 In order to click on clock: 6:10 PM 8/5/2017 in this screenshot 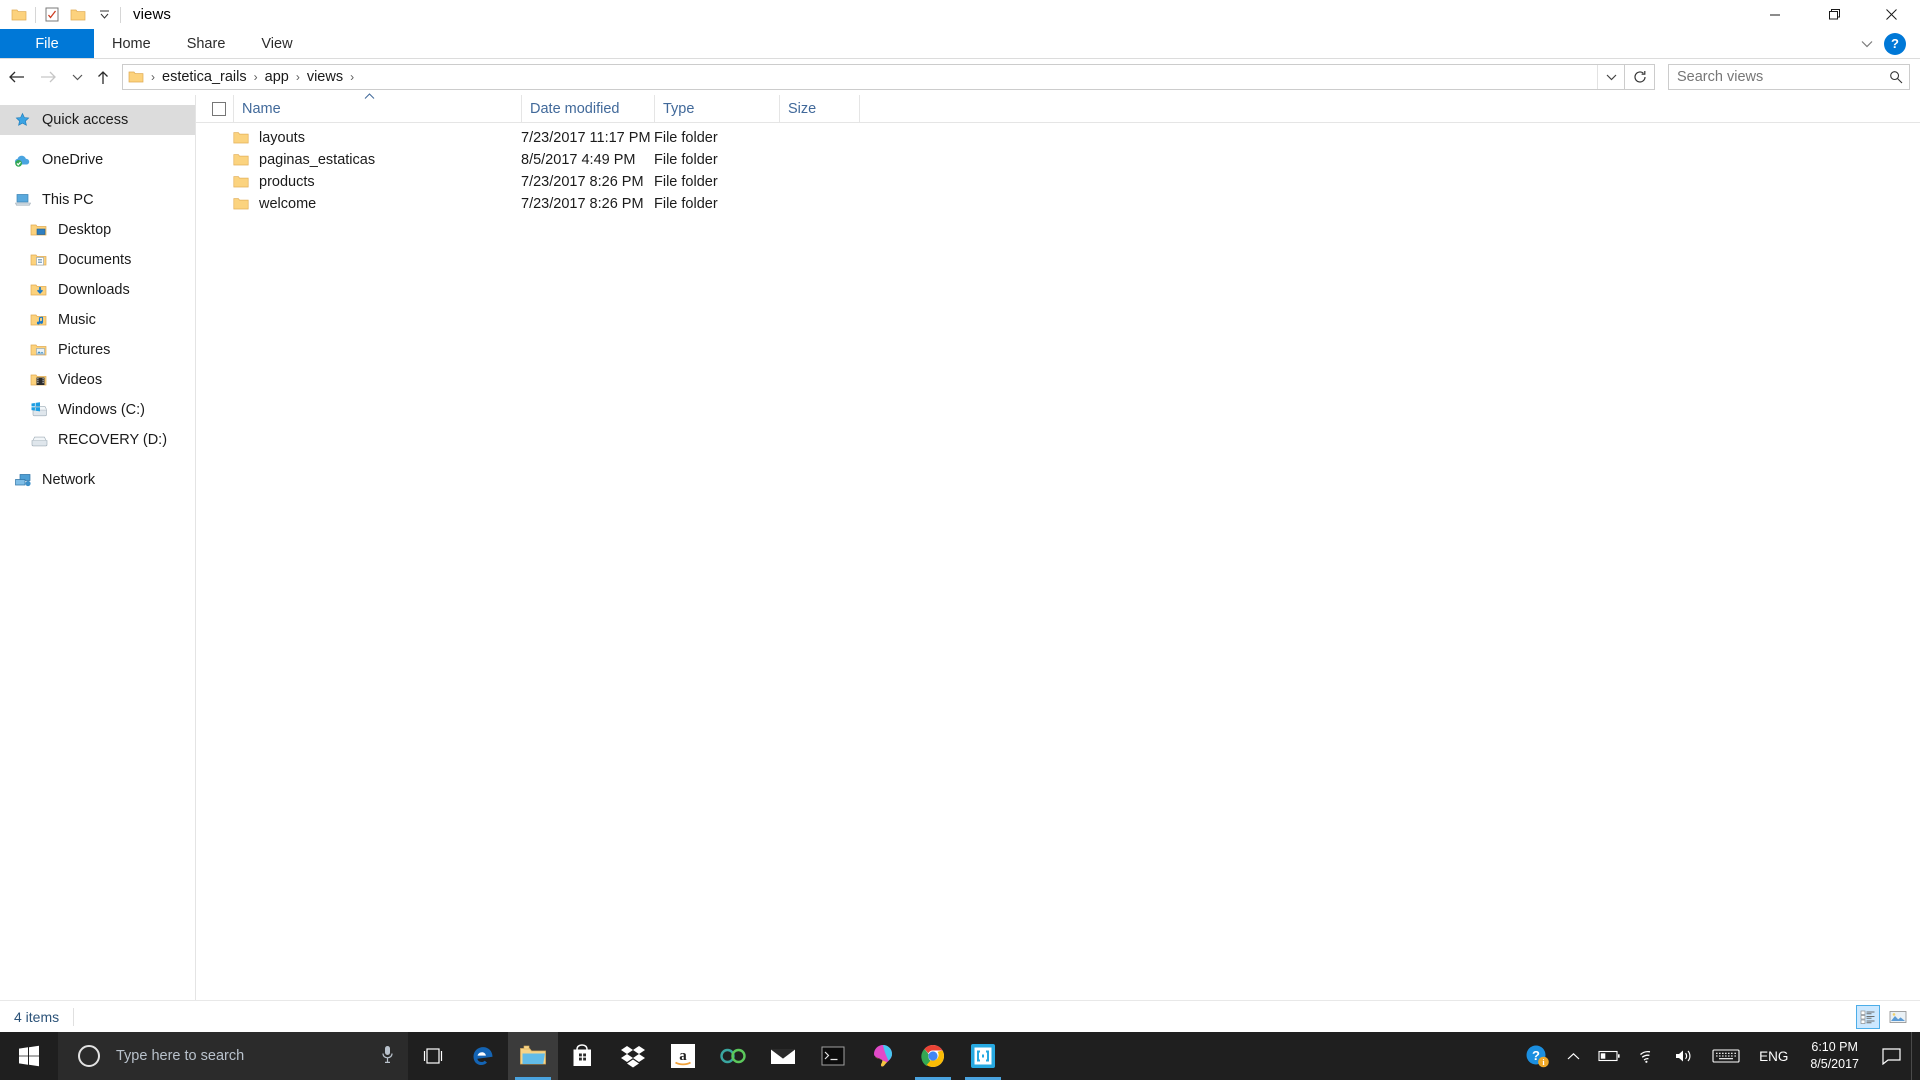, I will do `click(1834, 1056)`.